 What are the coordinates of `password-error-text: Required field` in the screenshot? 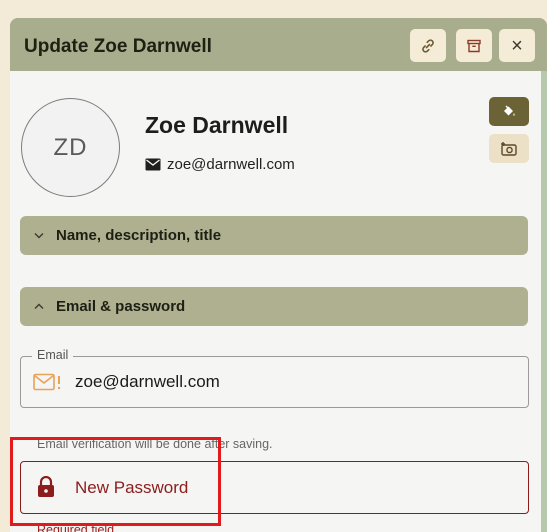 It's located at (76, 527).